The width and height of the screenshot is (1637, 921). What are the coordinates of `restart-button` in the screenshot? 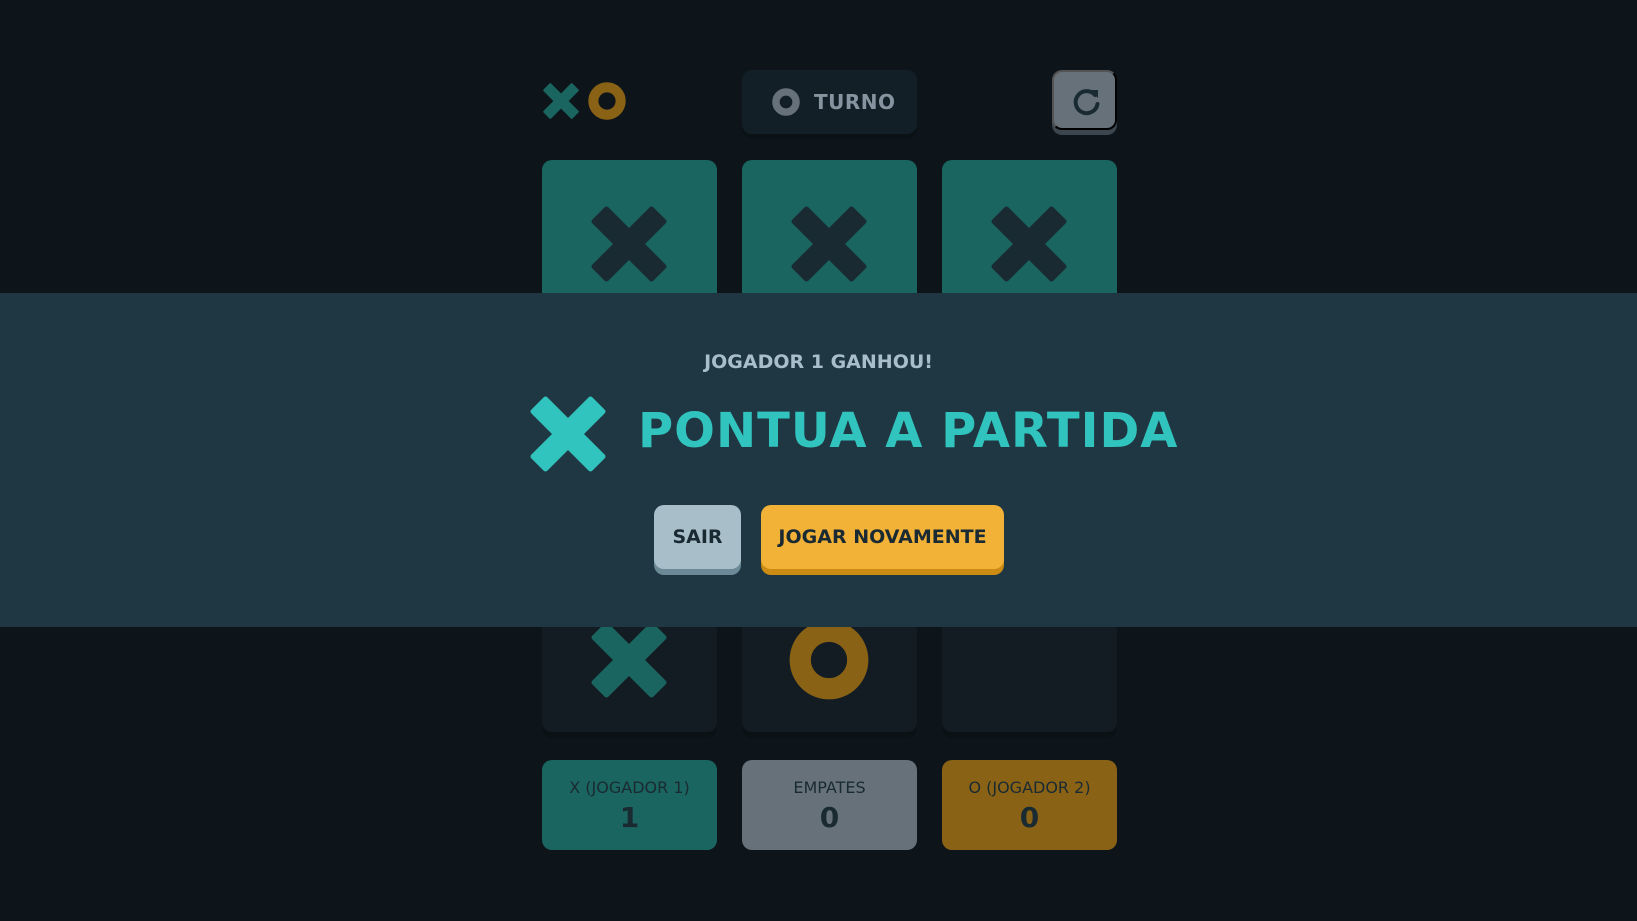 It's located at (1084, 100).